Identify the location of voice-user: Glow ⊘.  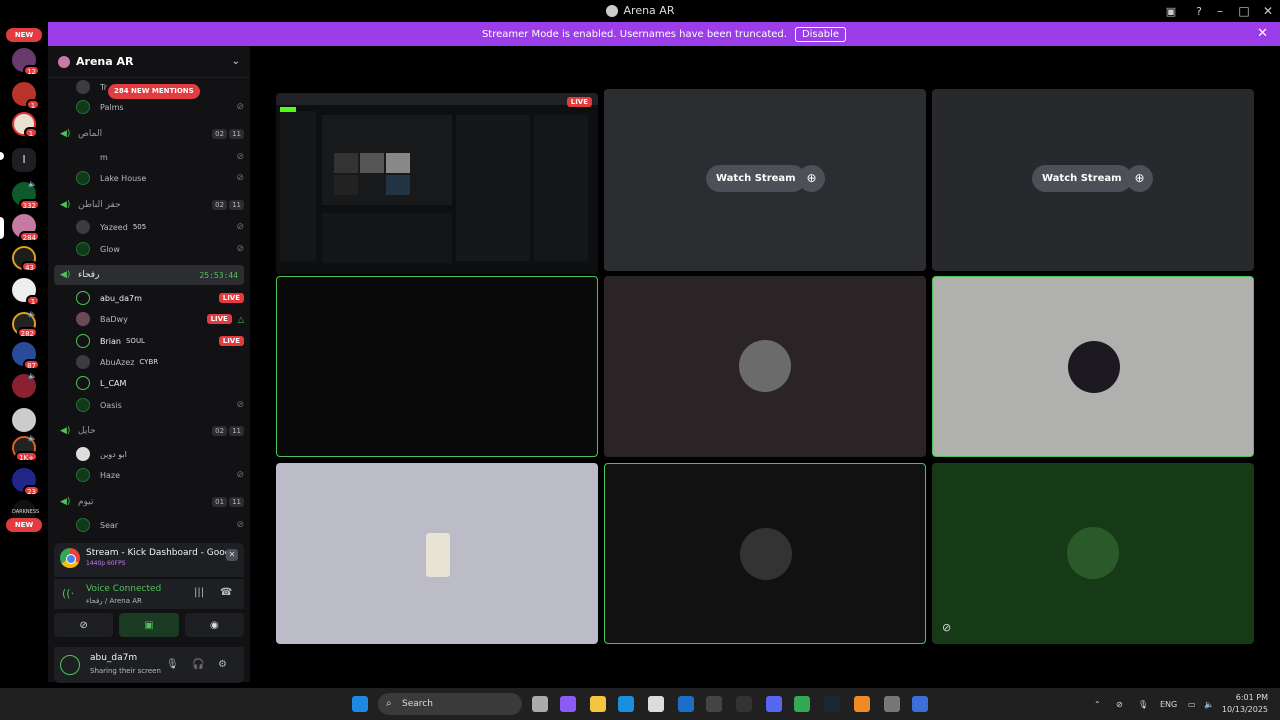
(160, 249).